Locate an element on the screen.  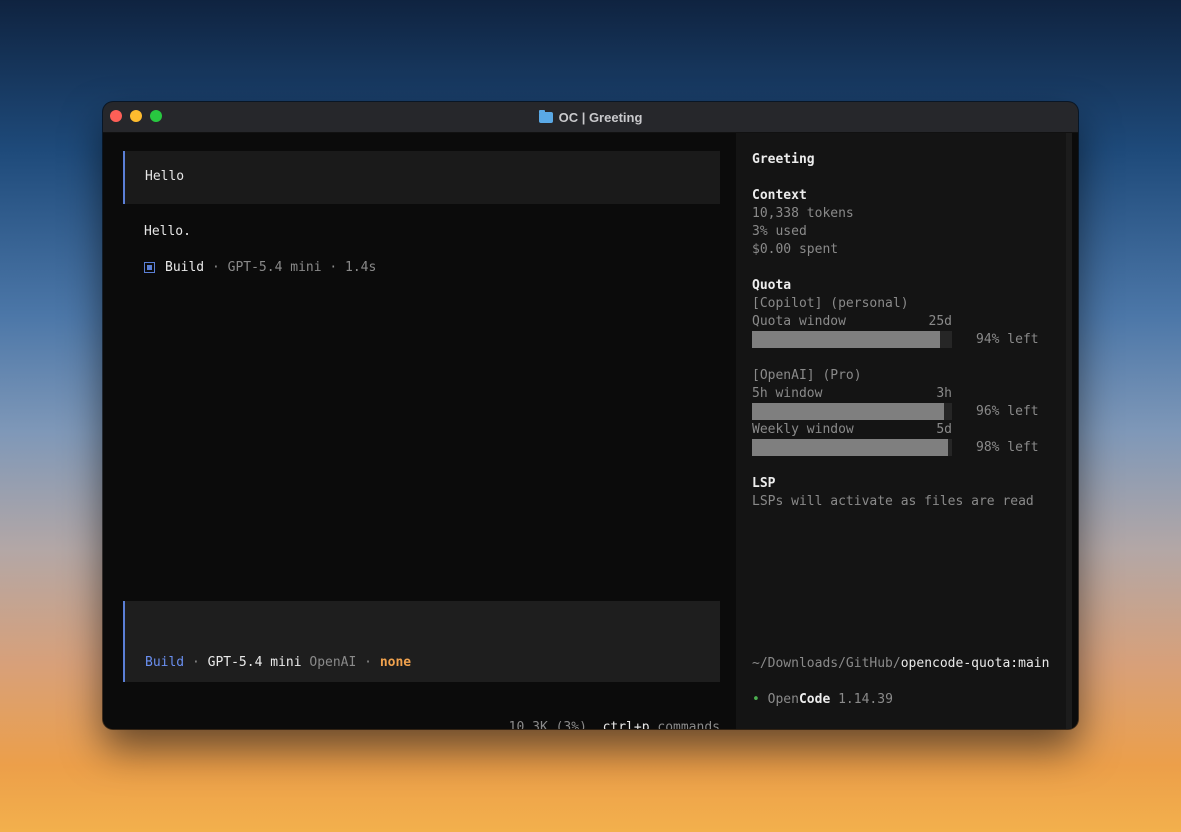
meta-model: GPT-5.4 mini is located at coordinates (274, 267).